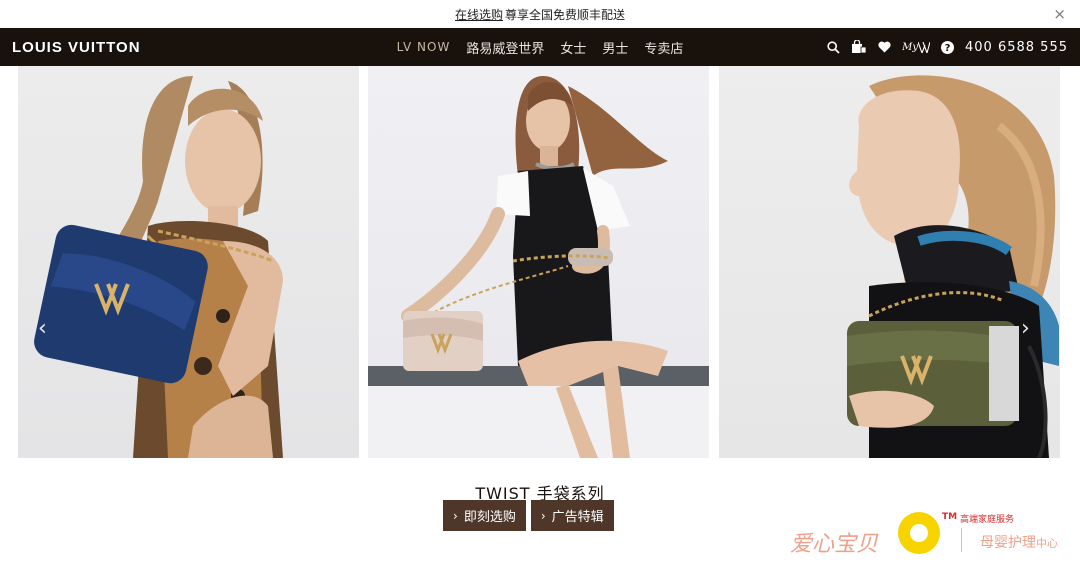  I want to click on watermark-care-main: 母婴护理, so click(1008, 543).